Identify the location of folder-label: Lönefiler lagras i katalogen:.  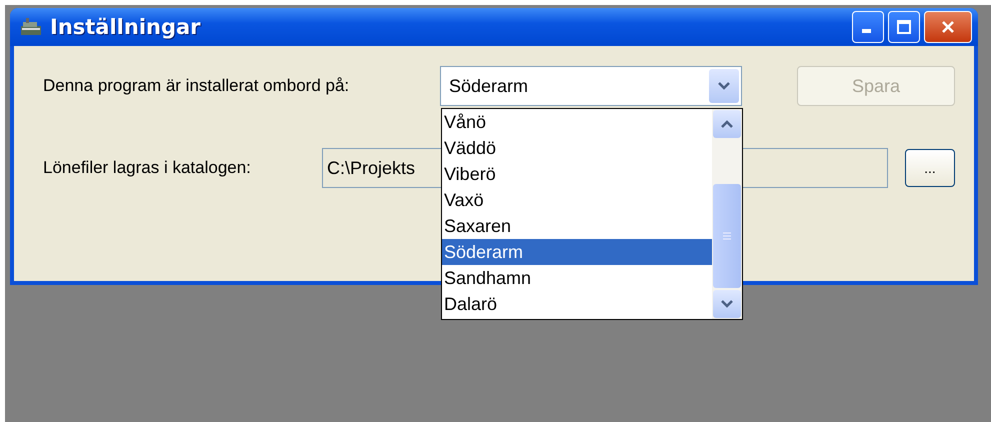
(147, 168).